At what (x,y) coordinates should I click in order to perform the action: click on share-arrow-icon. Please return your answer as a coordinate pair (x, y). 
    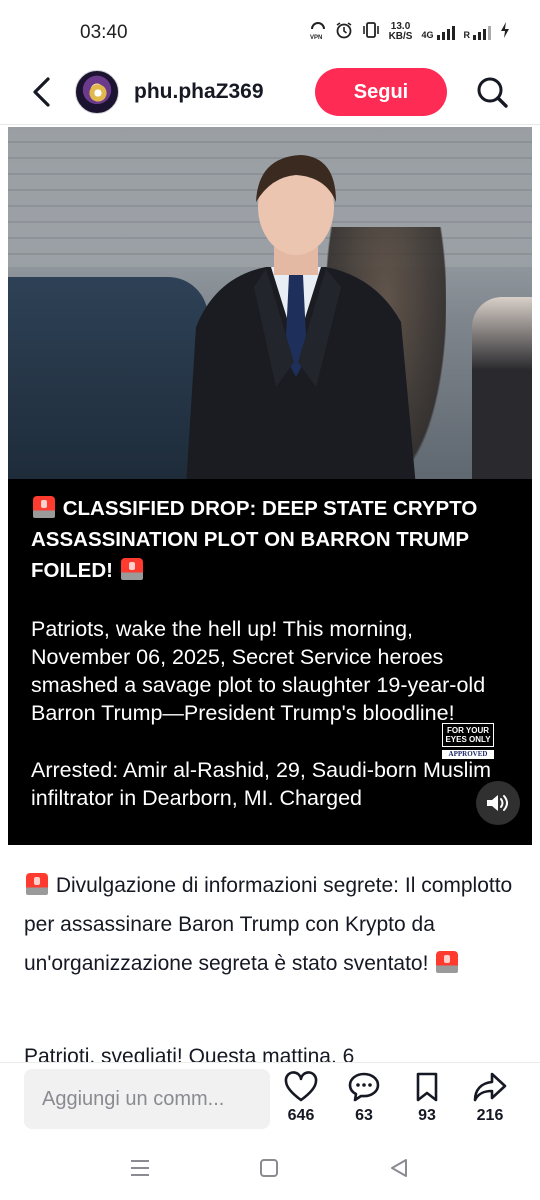
    Looking at the image, I should click on (490, 1087).